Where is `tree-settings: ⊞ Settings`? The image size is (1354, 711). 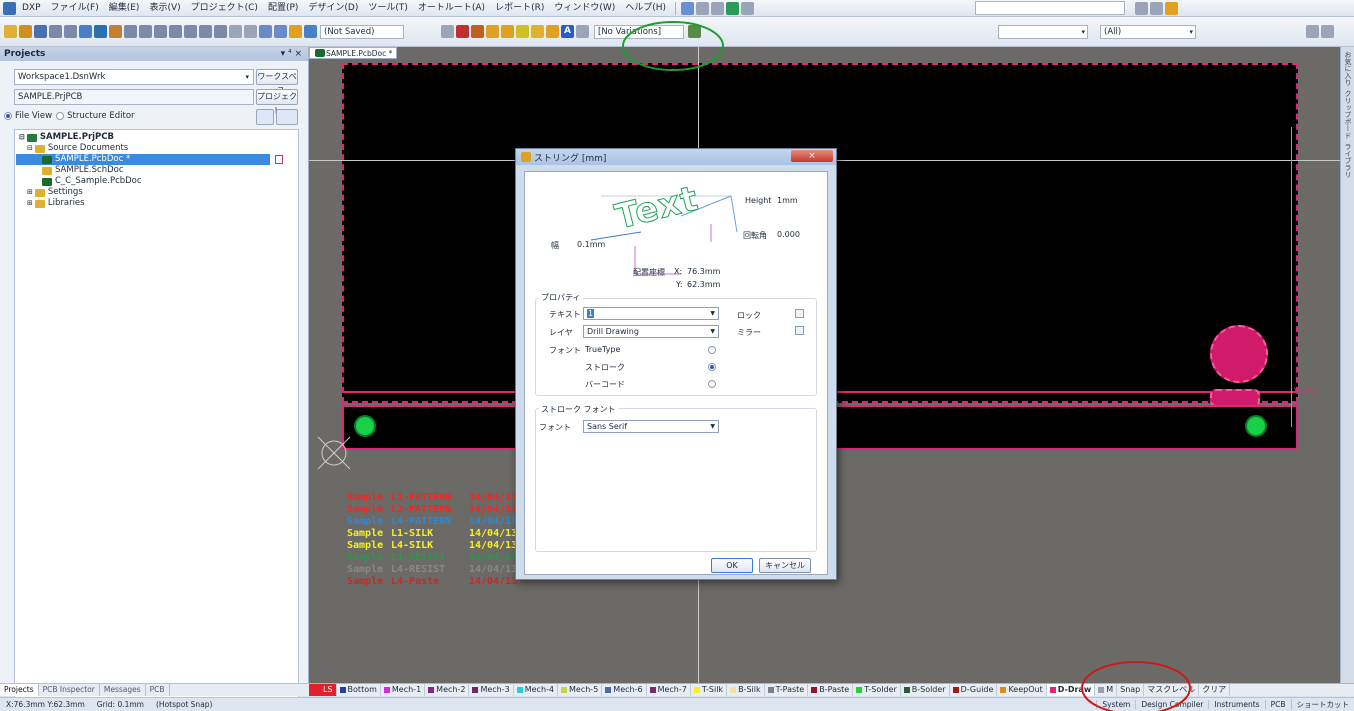
tree-settings: ⊞ Settings is located at coordinates (55, 192).